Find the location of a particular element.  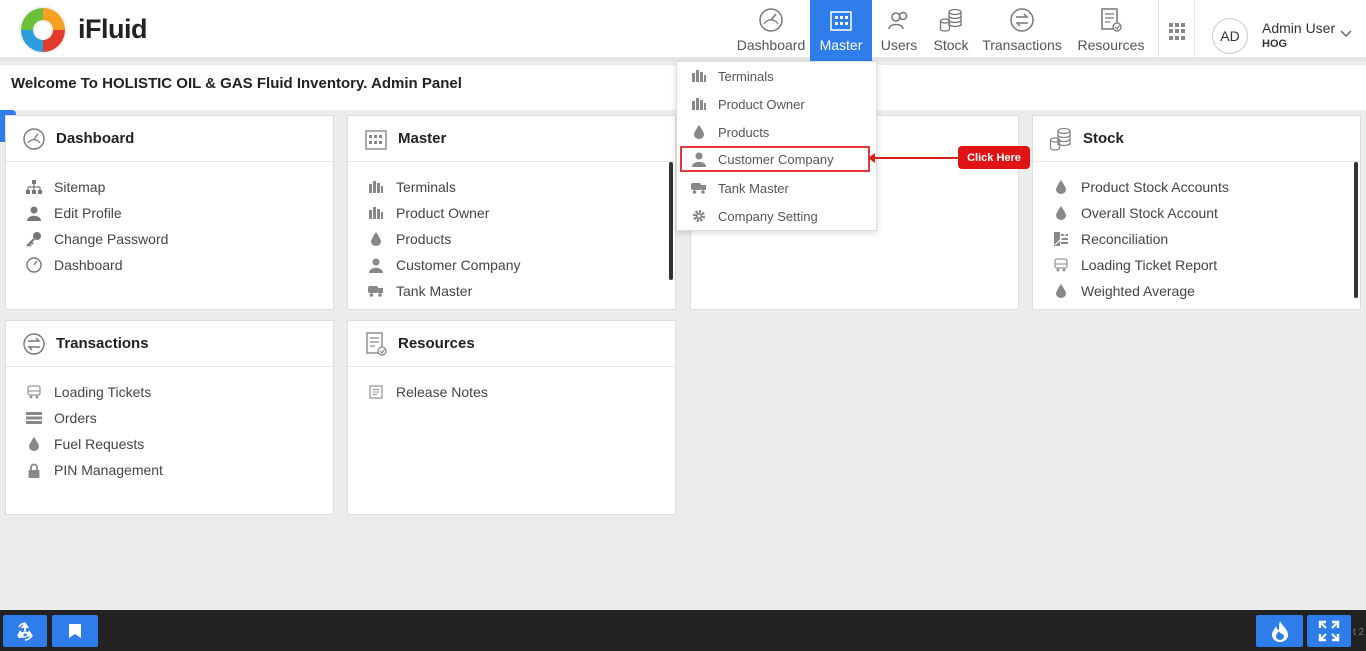

list-item: Overall Stock Account is located at coordinates (1205, 213).